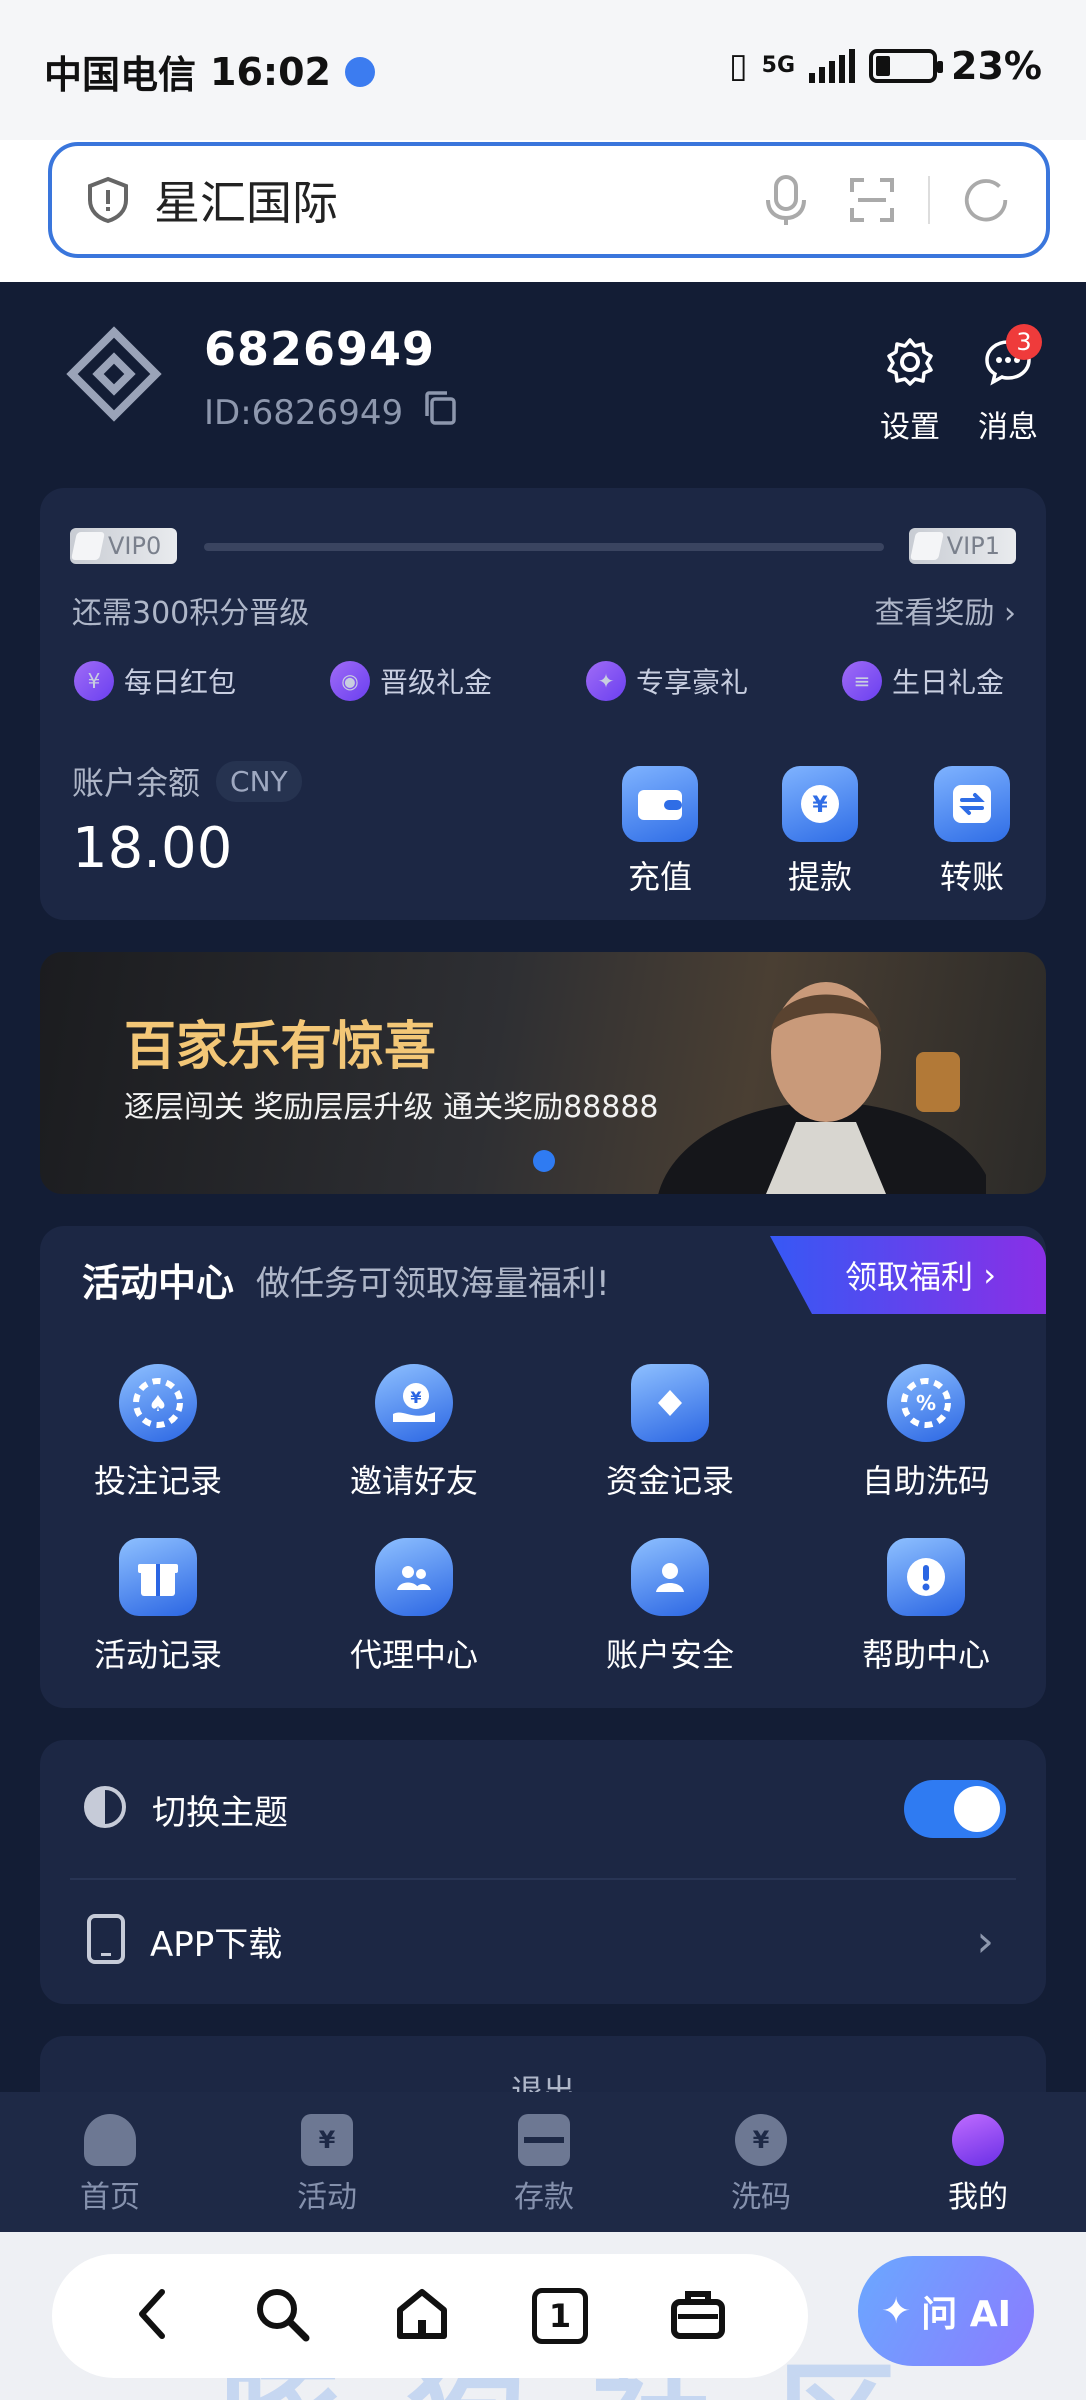 The width and height of the screenshot is (1086, 2400). What do you see at coordinates (124, 546) in the screenshot?
I see `vip-current-badge: VIP0` at bounding box center [124, 546].